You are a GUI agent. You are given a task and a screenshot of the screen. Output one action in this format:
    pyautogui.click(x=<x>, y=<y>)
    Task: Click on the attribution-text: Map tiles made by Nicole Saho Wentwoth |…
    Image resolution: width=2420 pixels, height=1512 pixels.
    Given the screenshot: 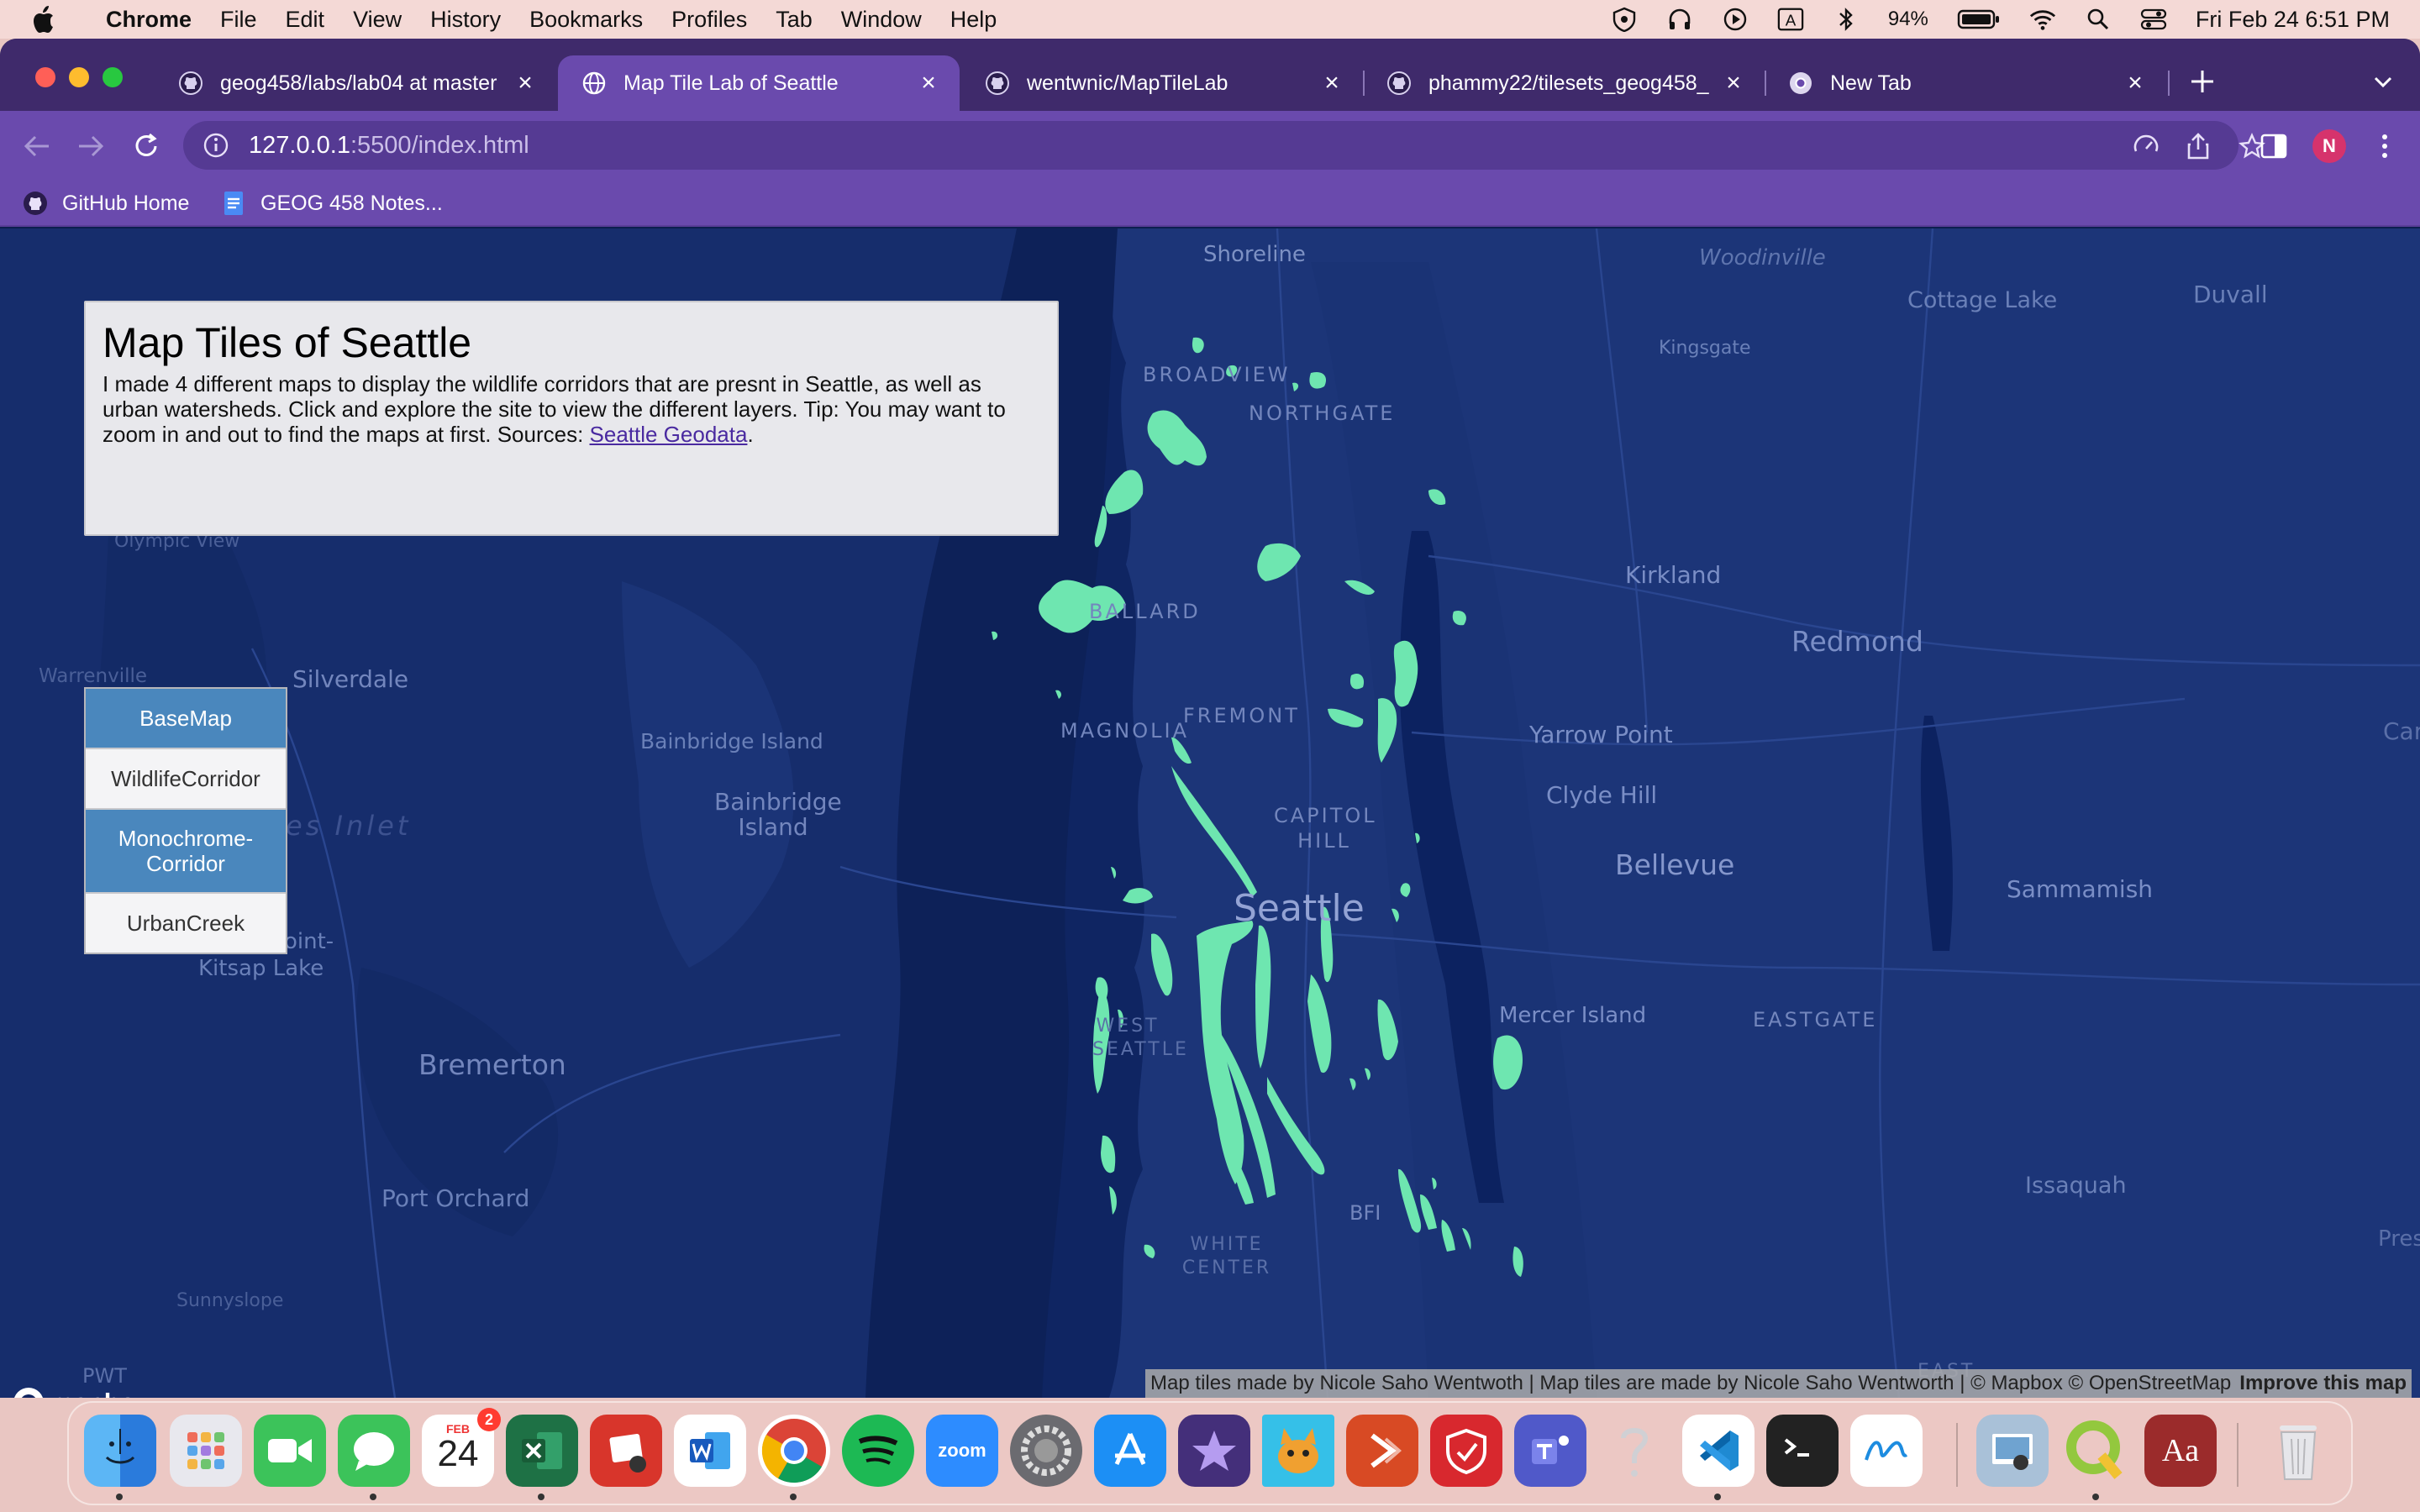 What is the action you would take?
    pyautogui.click(x=1690, y=1383)
    